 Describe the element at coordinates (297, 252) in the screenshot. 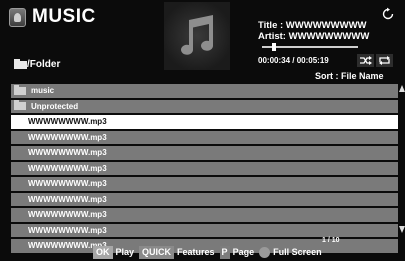

I see `fullscreen-hint-label: Full Screen` at that location.